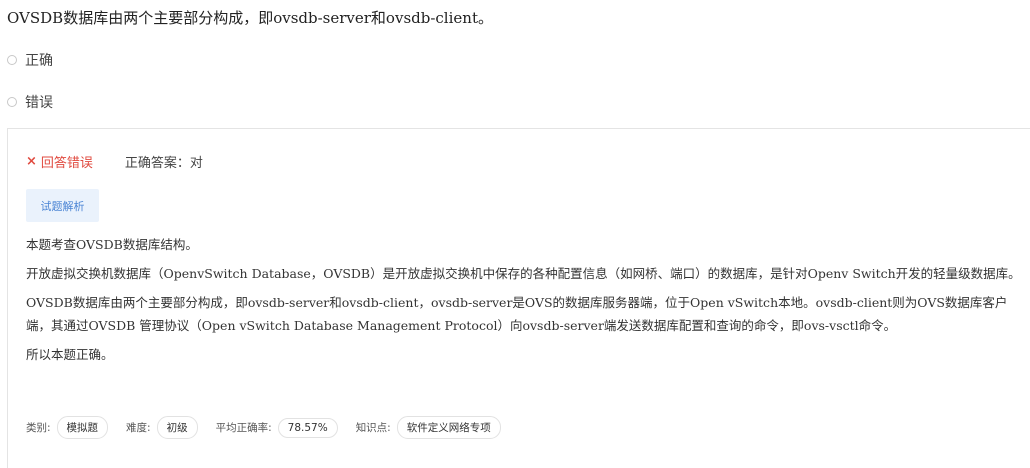 The width and height of the screenshot is (1030, 468). What do you see at coordinates (31, 161) in the screenshot?
I see `cross-icon: ×` at bounding box center [31, 161].